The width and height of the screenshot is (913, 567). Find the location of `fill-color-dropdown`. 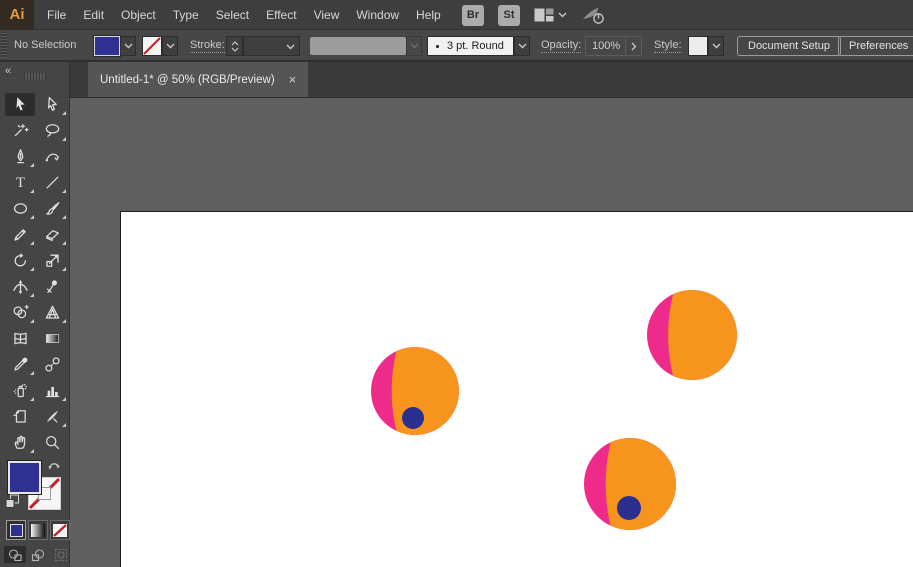

fill-color-dropdown is located at coordinates (128, 46).